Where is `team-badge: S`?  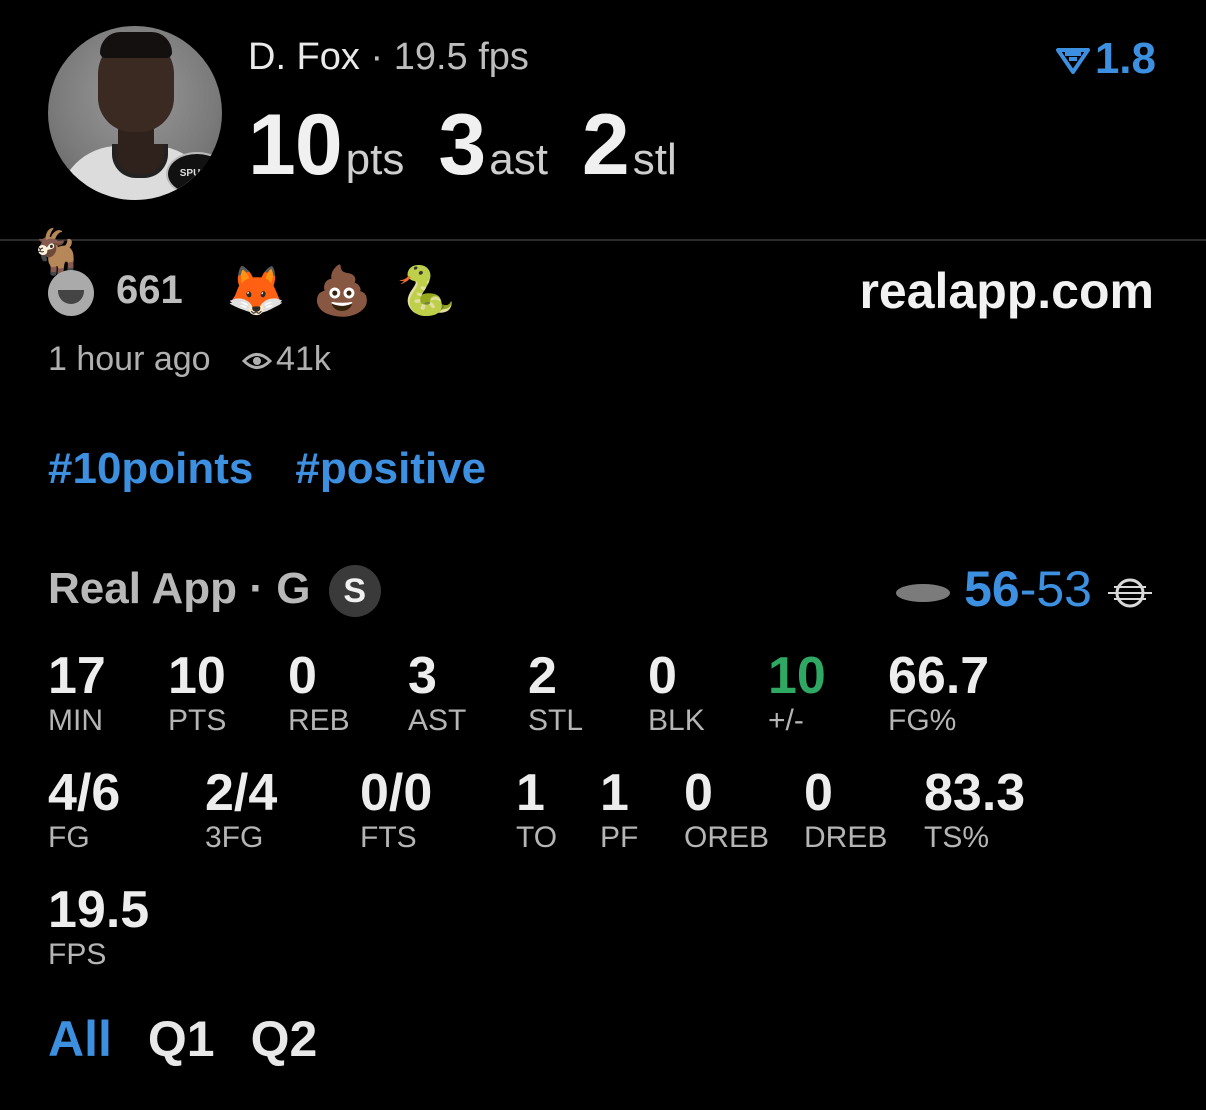
team-badge: S is located at coordinates (354, 591).